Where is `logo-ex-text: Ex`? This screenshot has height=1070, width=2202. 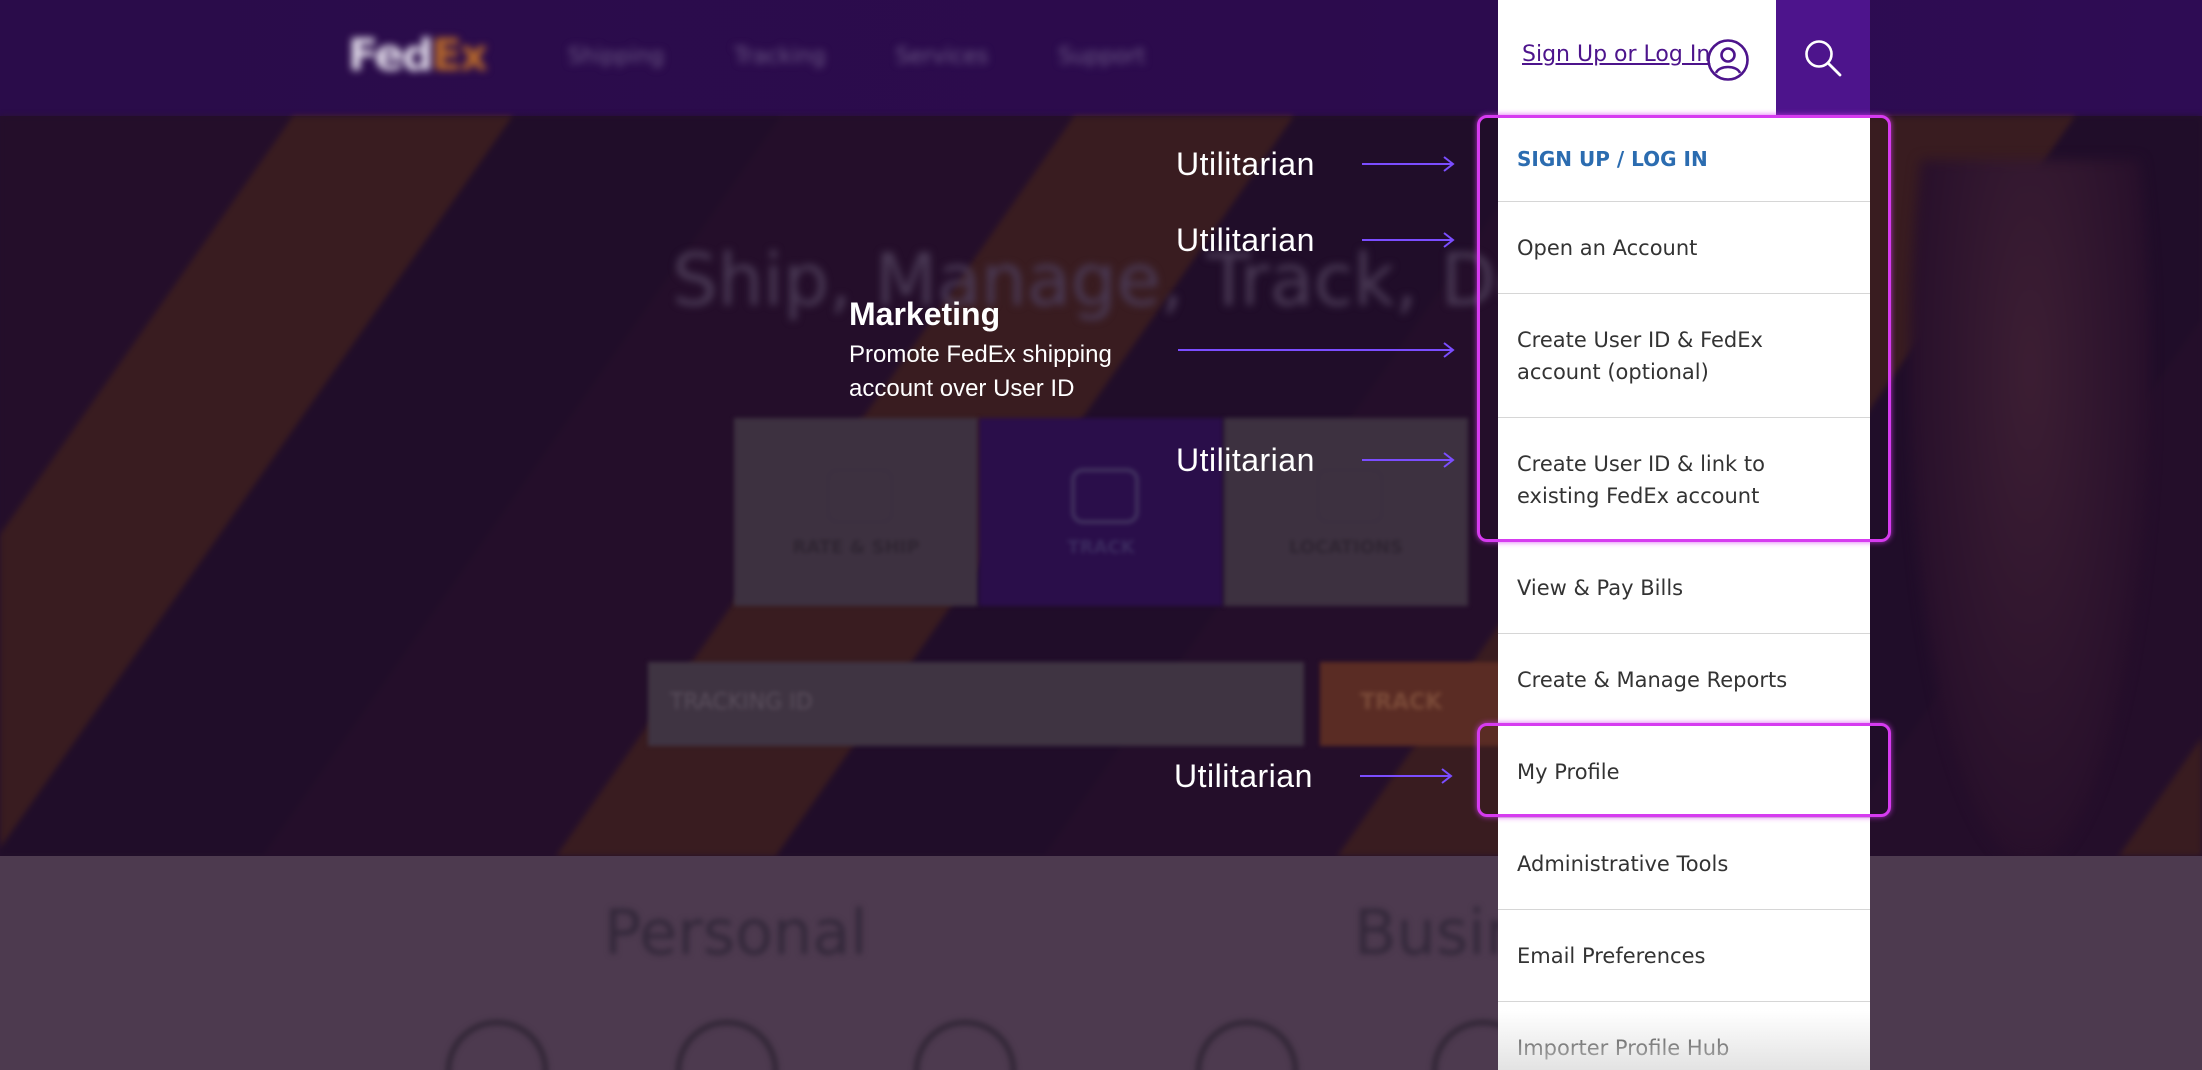
logo-ex-text: Ex is located at coordinates (459, 55).